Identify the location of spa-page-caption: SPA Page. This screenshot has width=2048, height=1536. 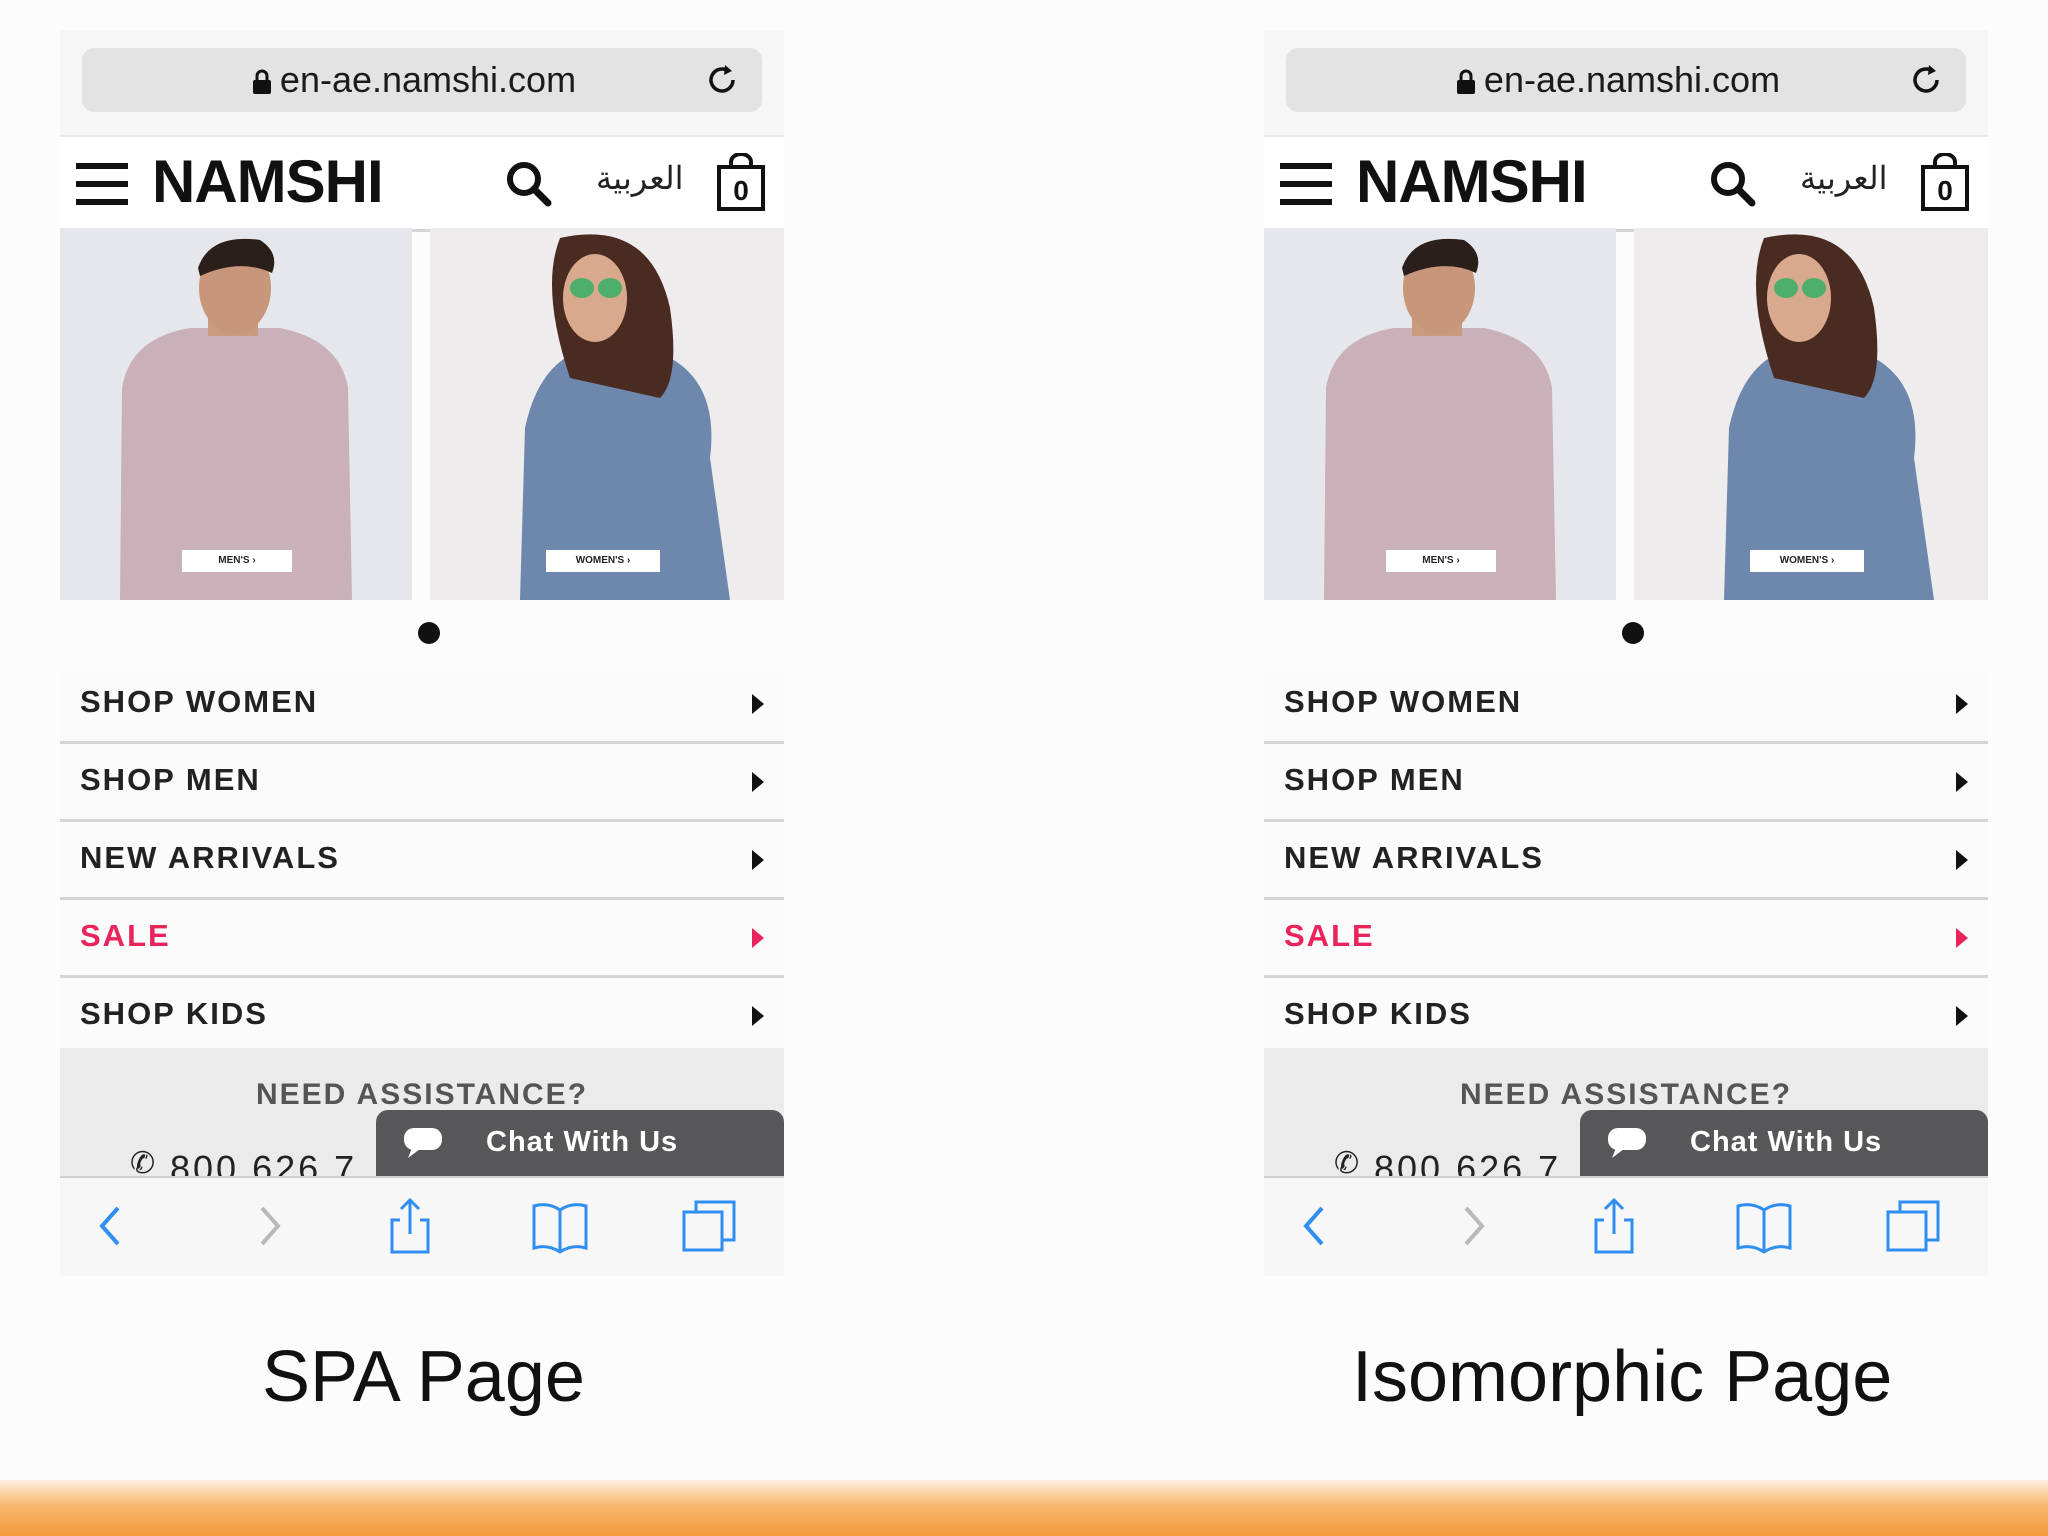
(423, 1377).